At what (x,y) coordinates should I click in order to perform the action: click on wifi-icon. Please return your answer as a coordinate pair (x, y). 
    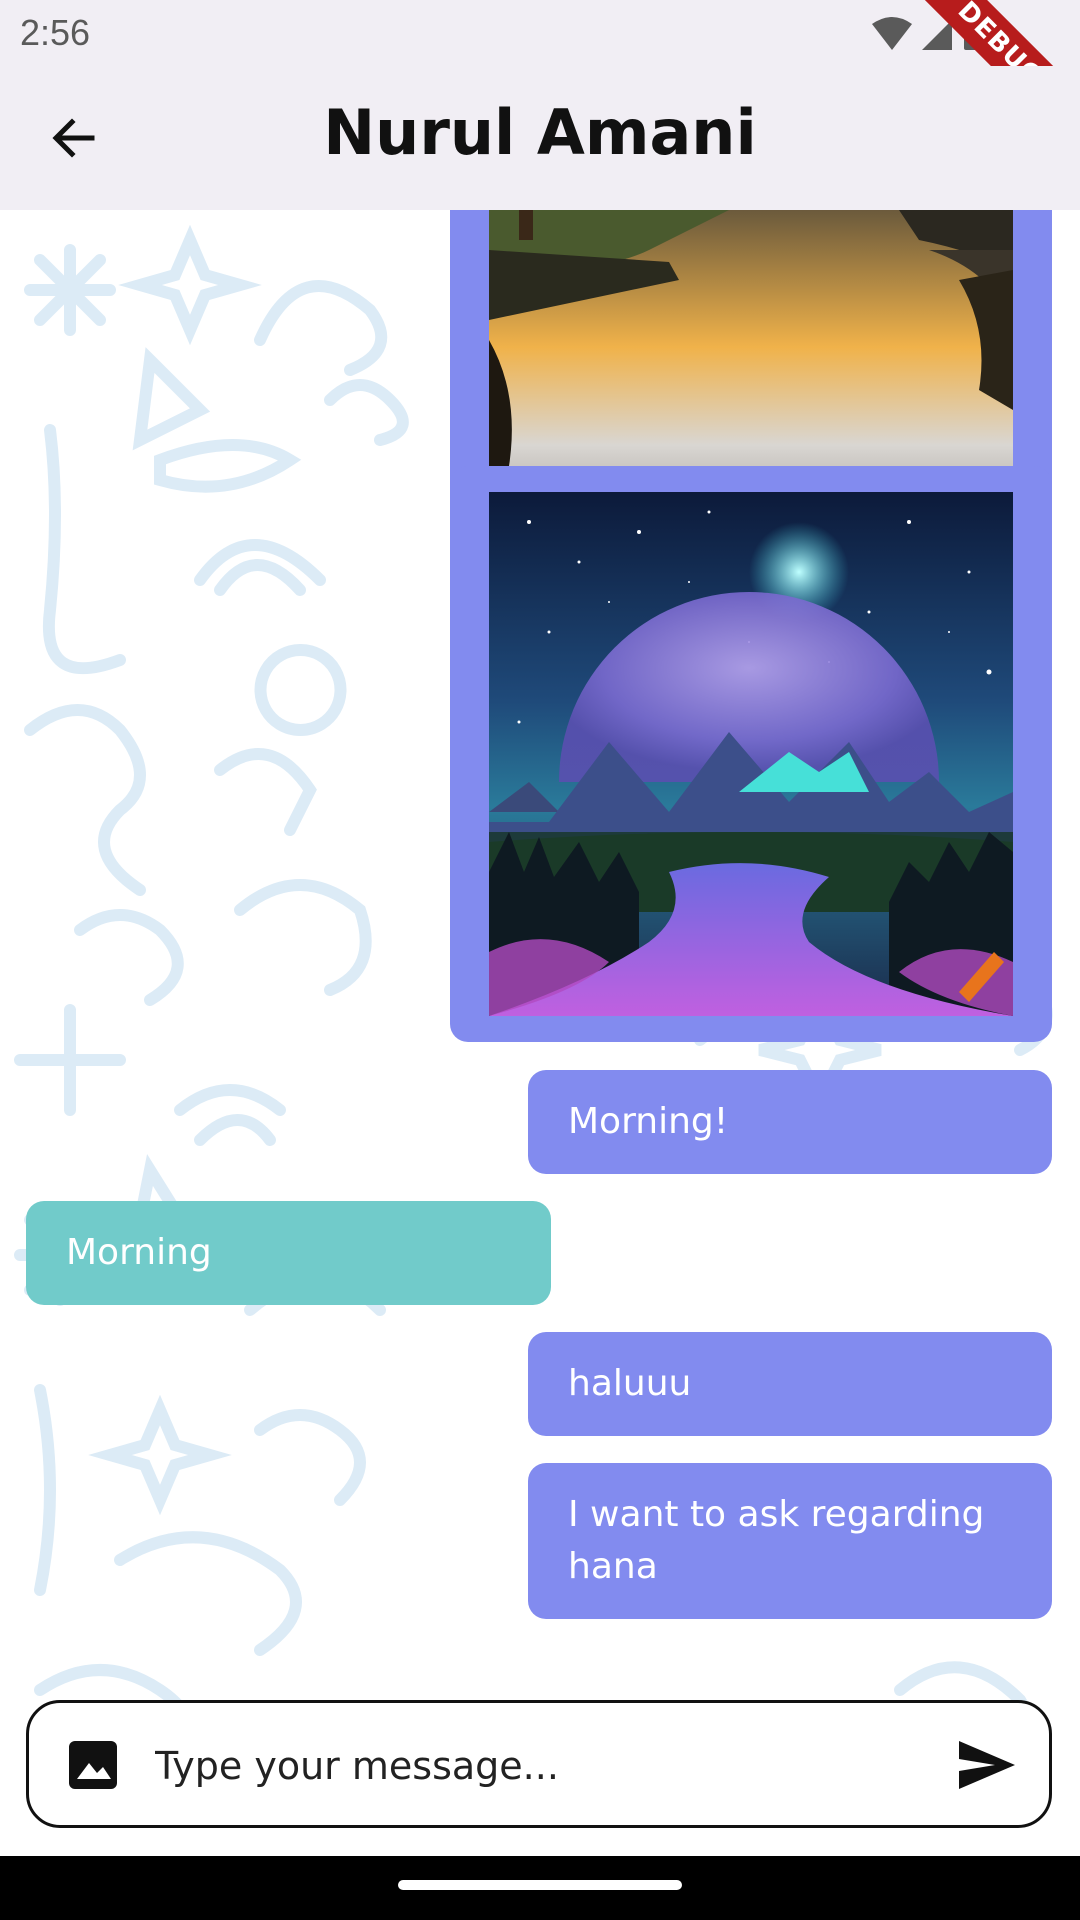
    Looking at the image, I should click on (892, 33).